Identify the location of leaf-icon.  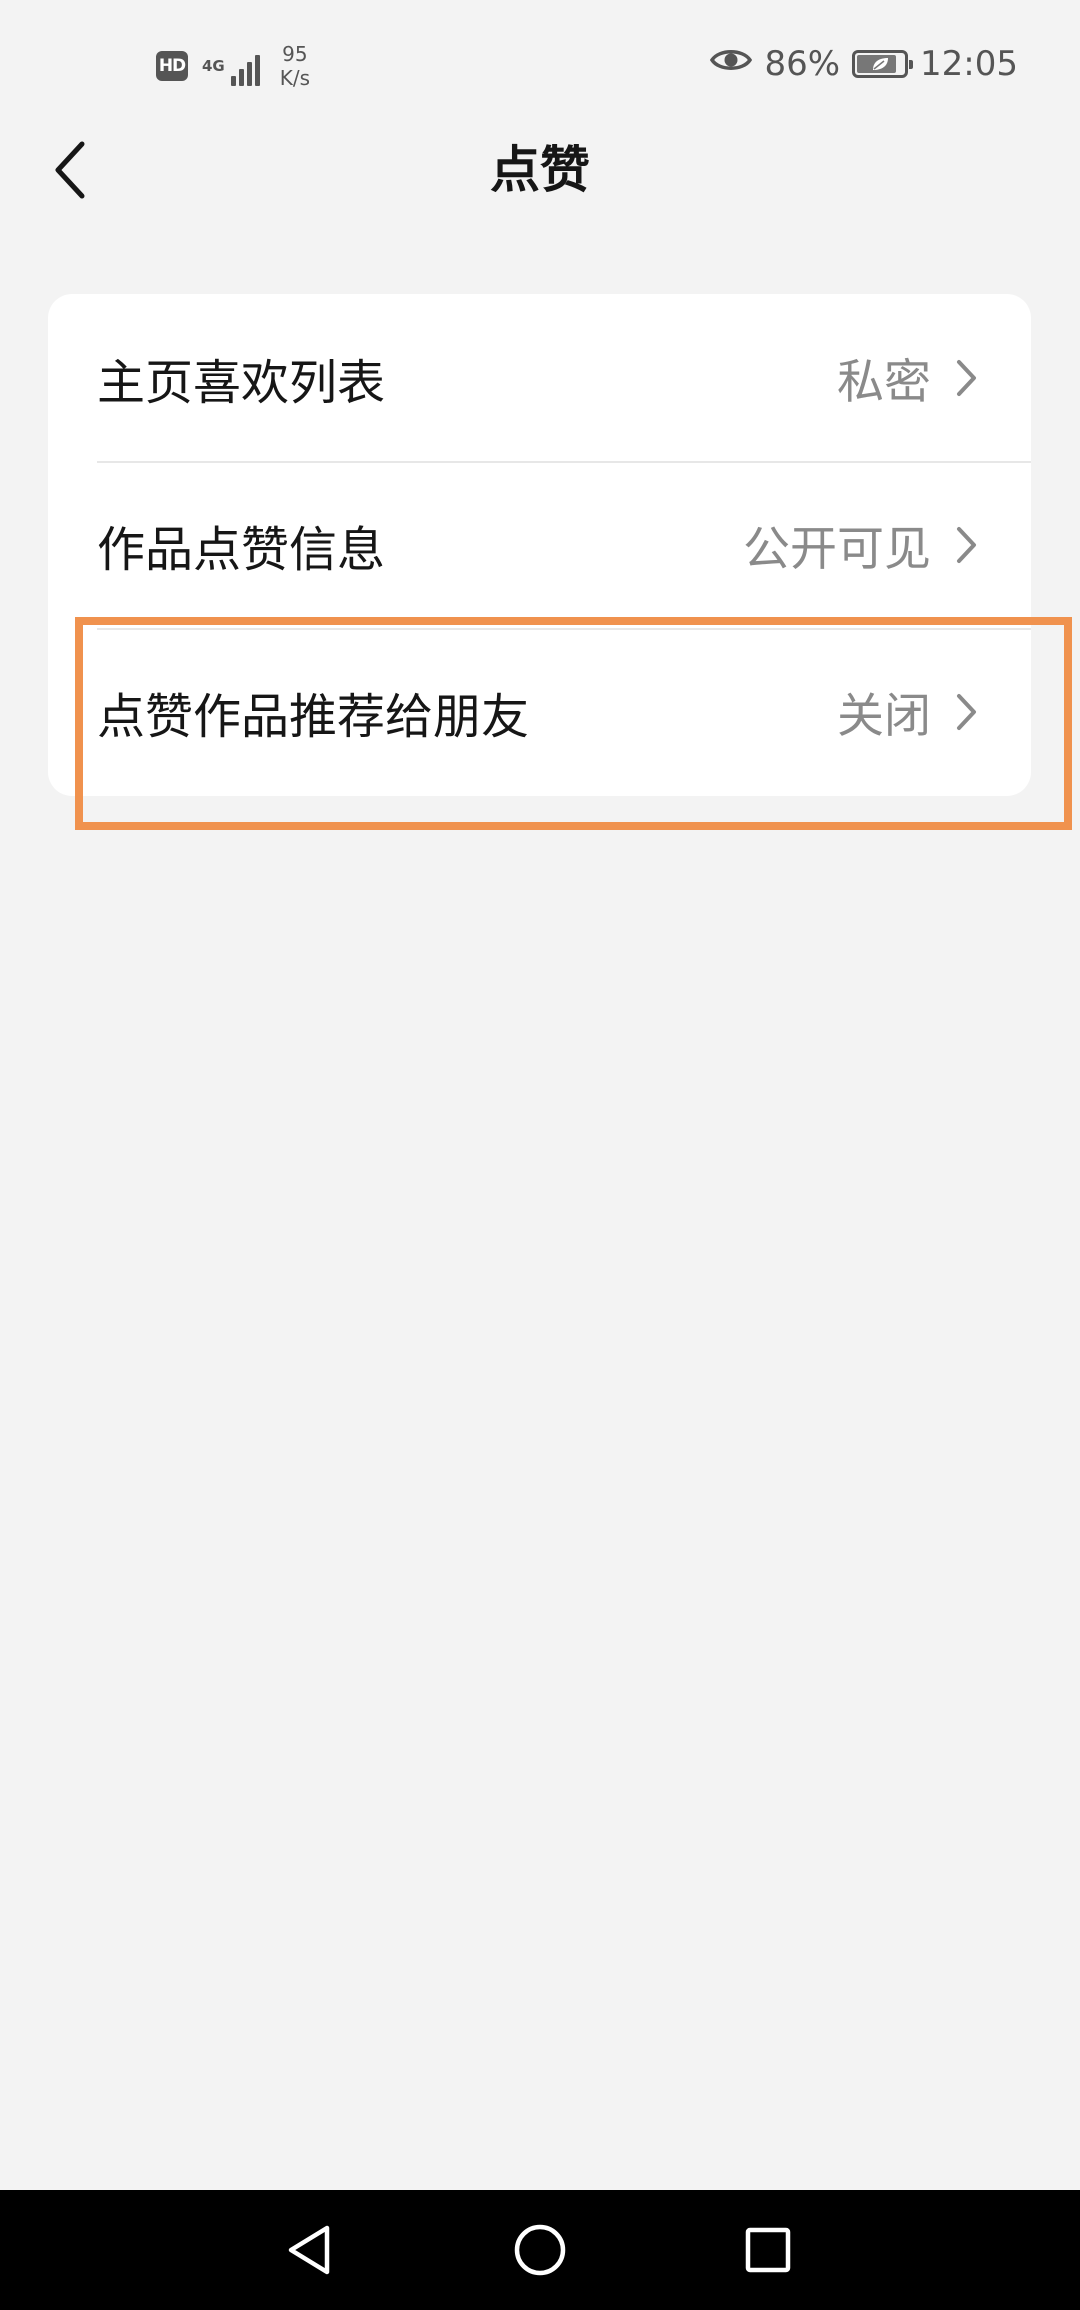
(881, 64).